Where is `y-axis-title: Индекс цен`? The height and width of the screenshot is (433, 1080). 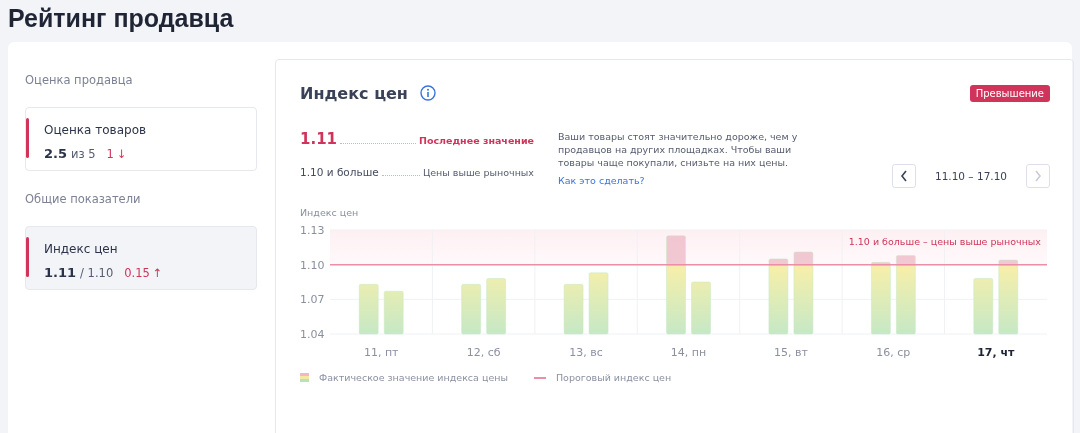
y-axis-title: Индекс цен is located at coordinates (329, 212).